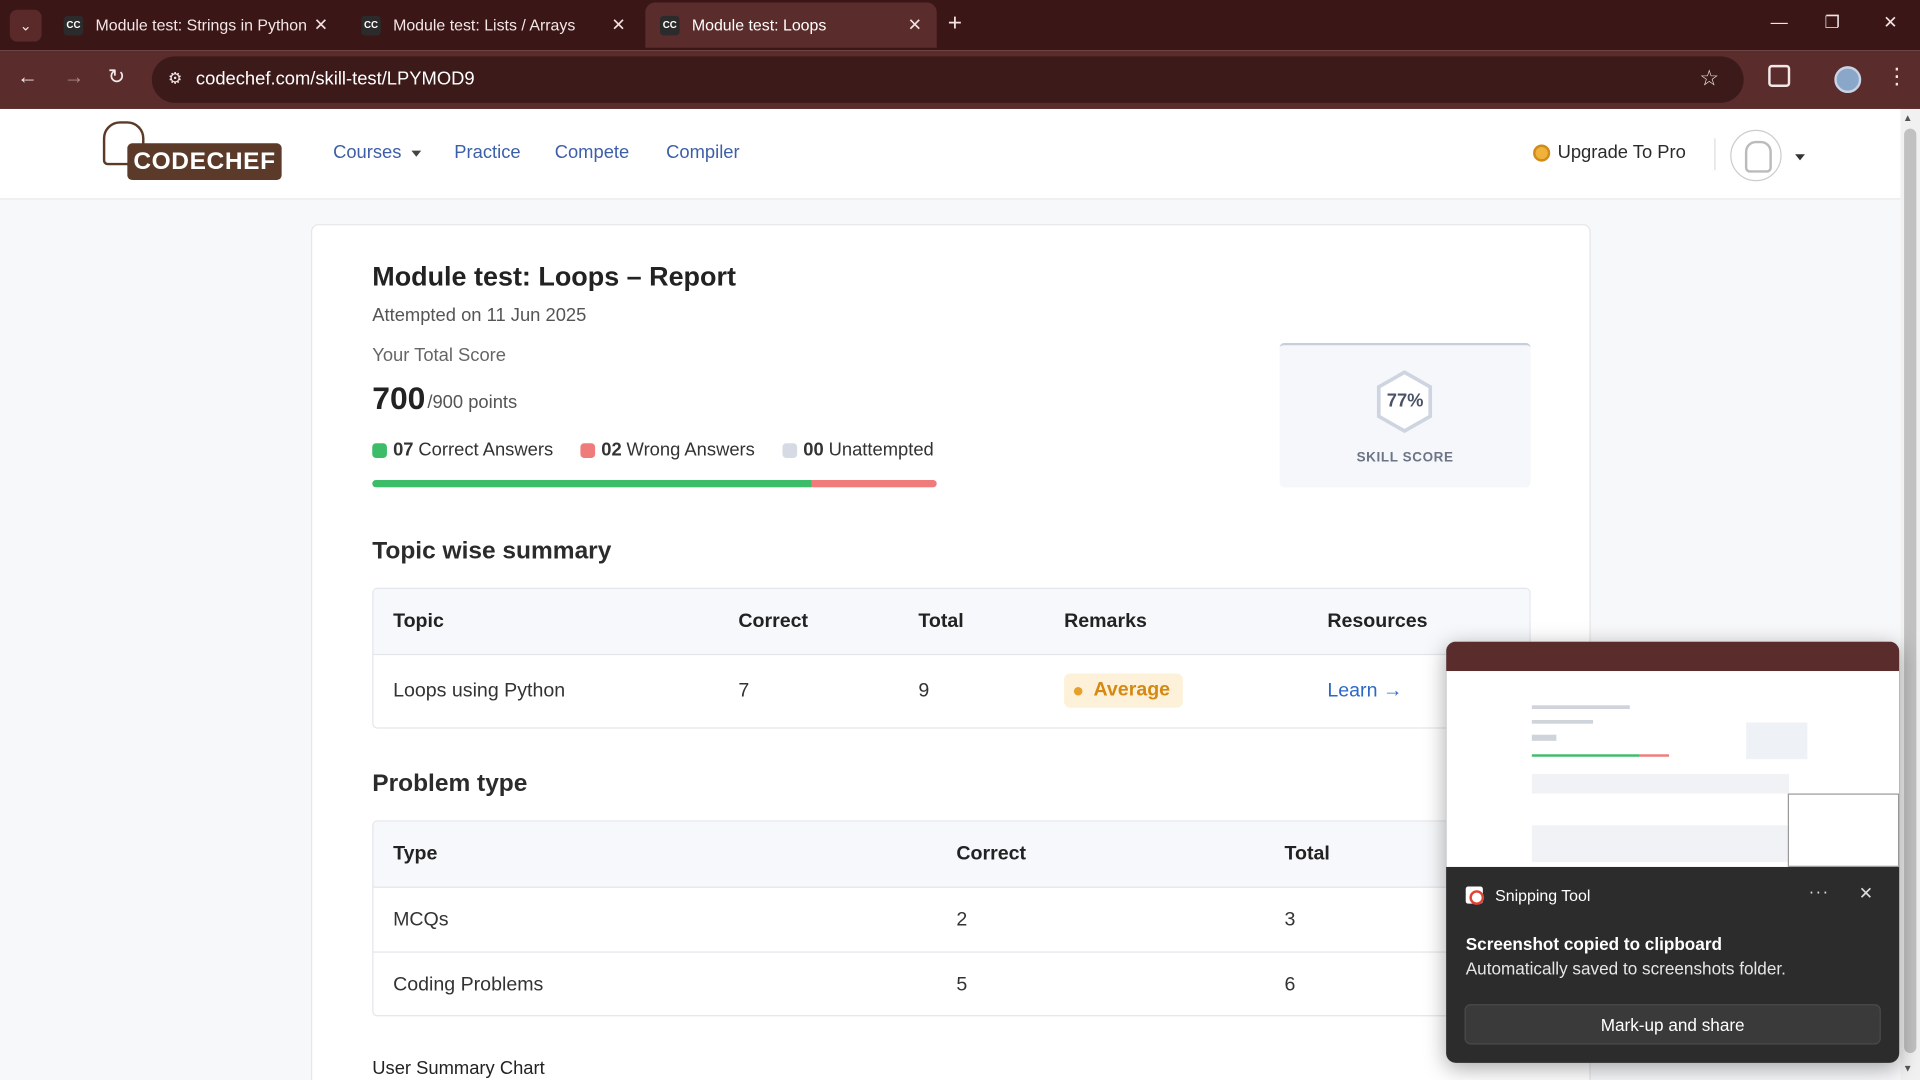  I want to click on header-remarks: Remarks, so click(1105, 621).